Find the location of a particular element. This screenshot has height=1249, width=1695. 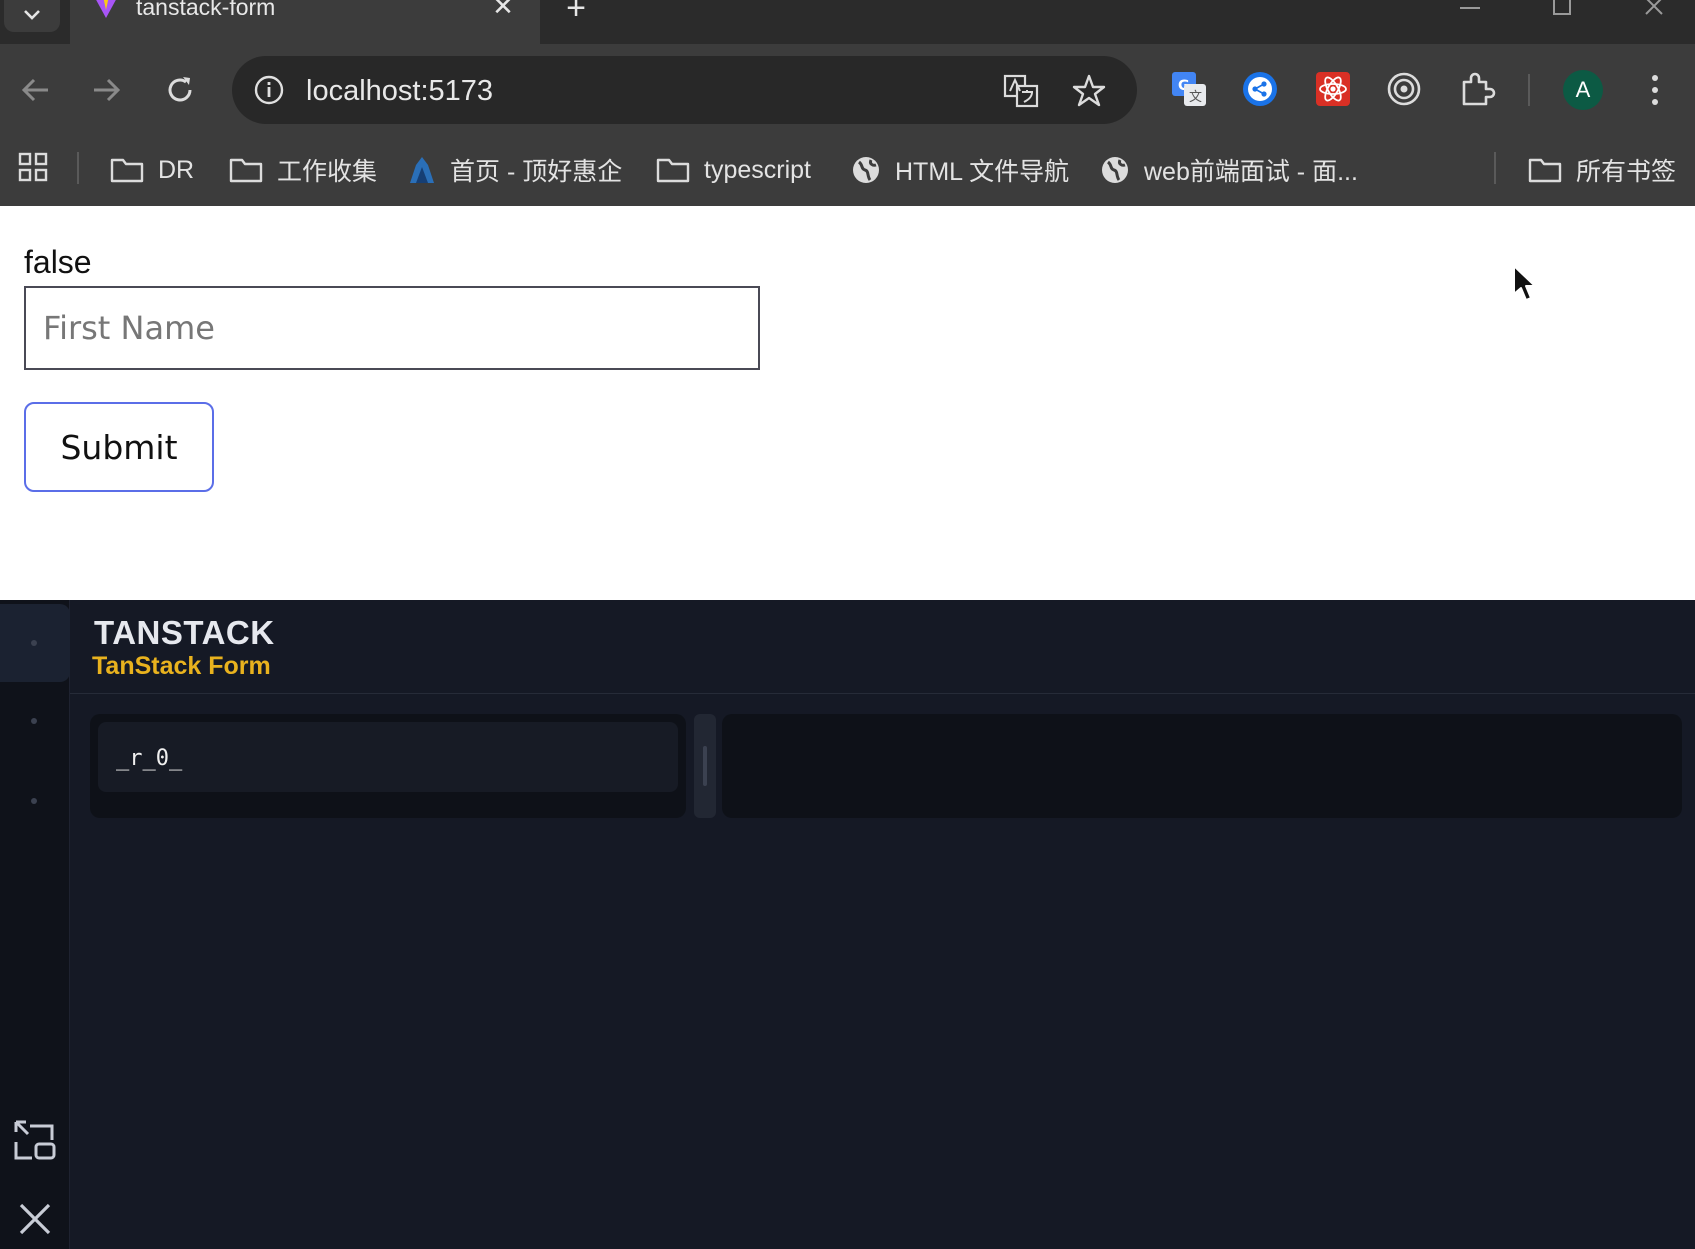

form-id: _r_0_ is located at coordinates (149, 758).